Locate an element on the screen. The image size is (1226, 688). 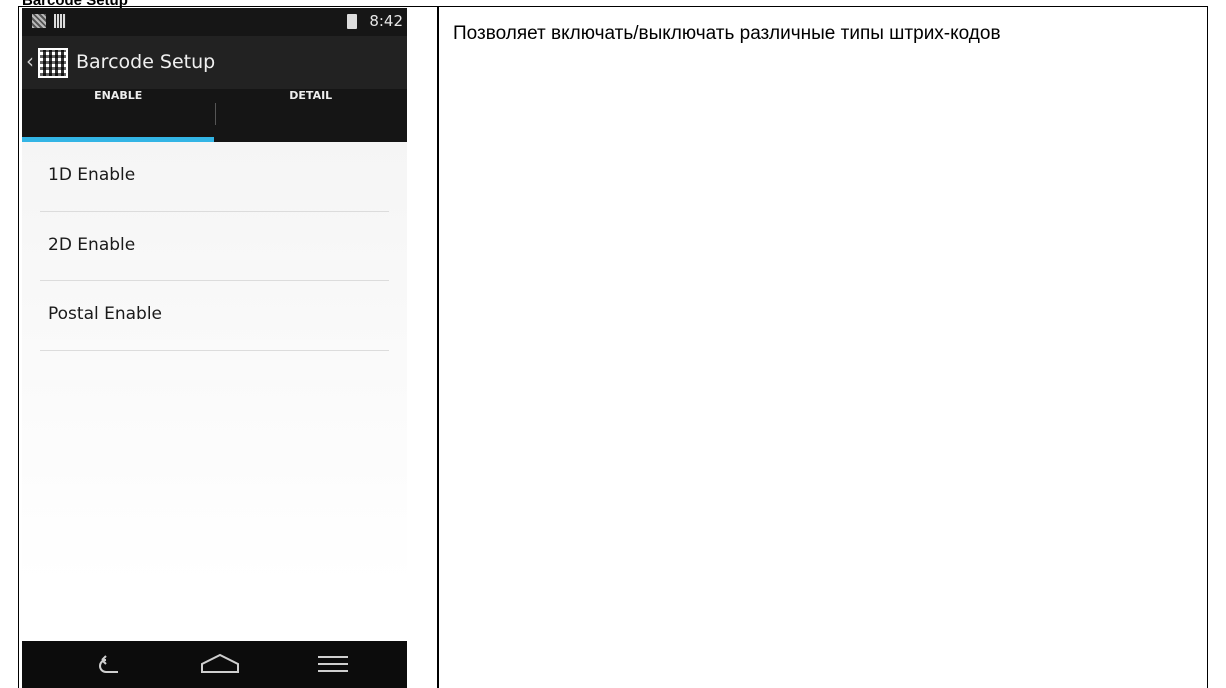
settings-list: 1D Enable 2D Enable Postal Enable is located at coordinates (214, 246).